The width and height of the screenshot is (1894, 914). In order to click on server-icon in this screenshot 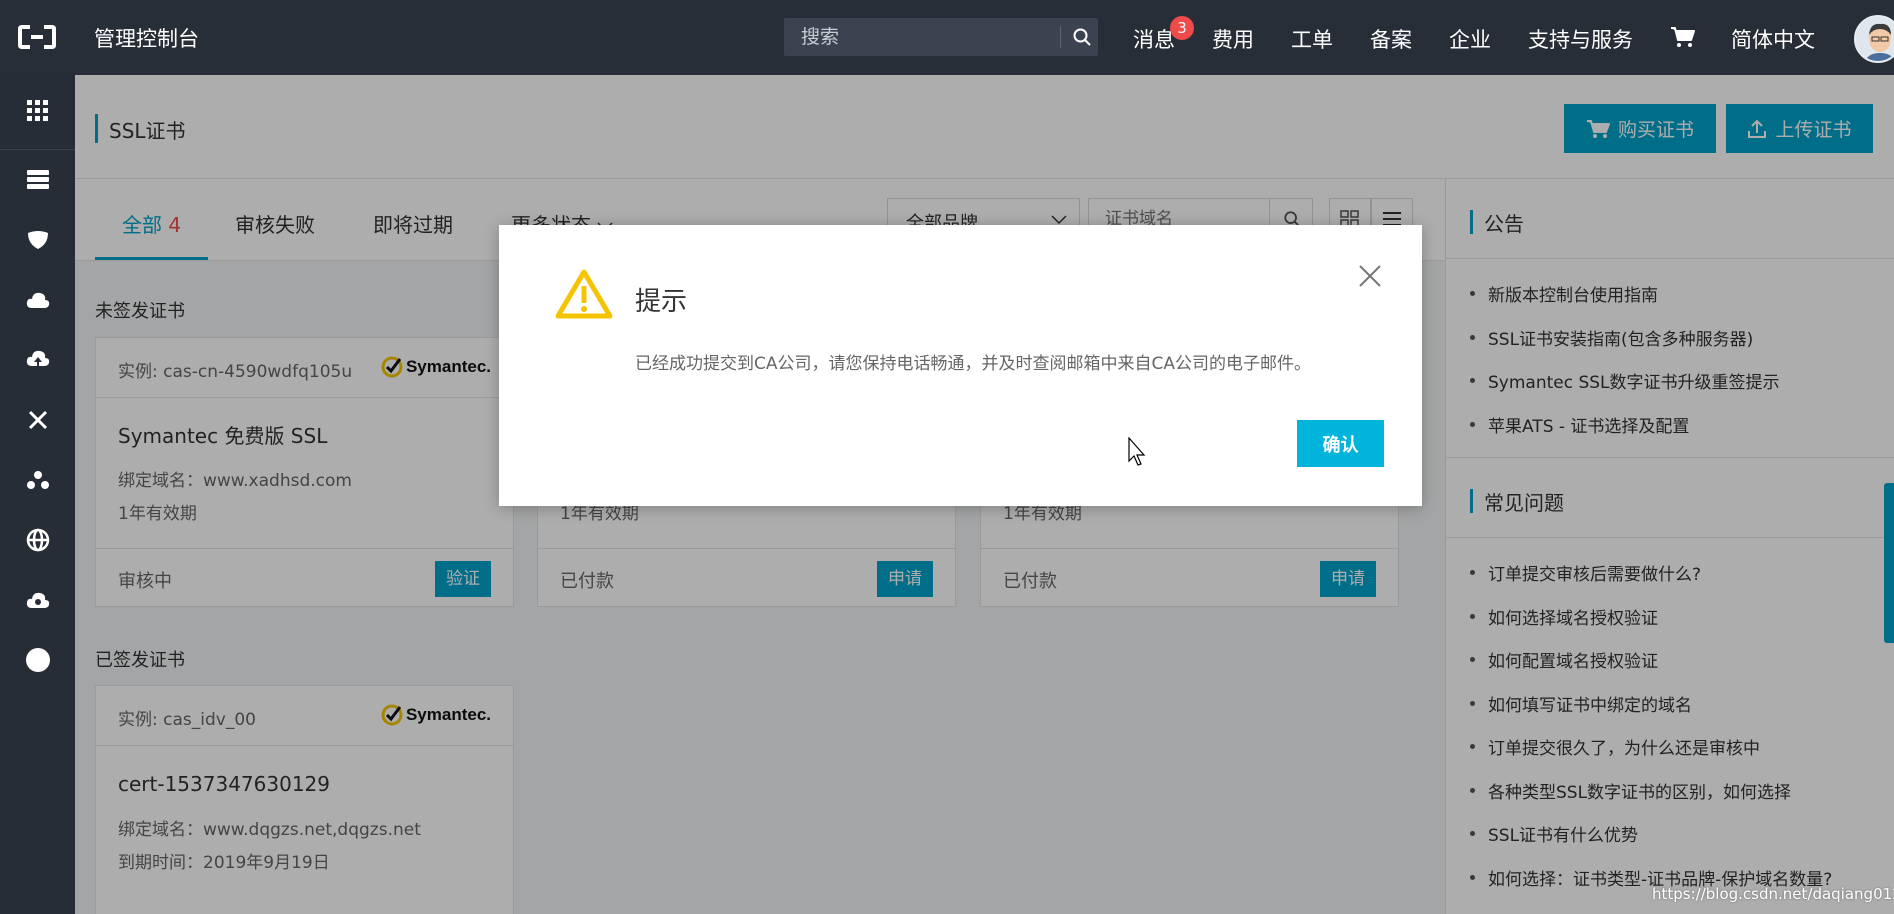, I will do `click(37, 179)`.